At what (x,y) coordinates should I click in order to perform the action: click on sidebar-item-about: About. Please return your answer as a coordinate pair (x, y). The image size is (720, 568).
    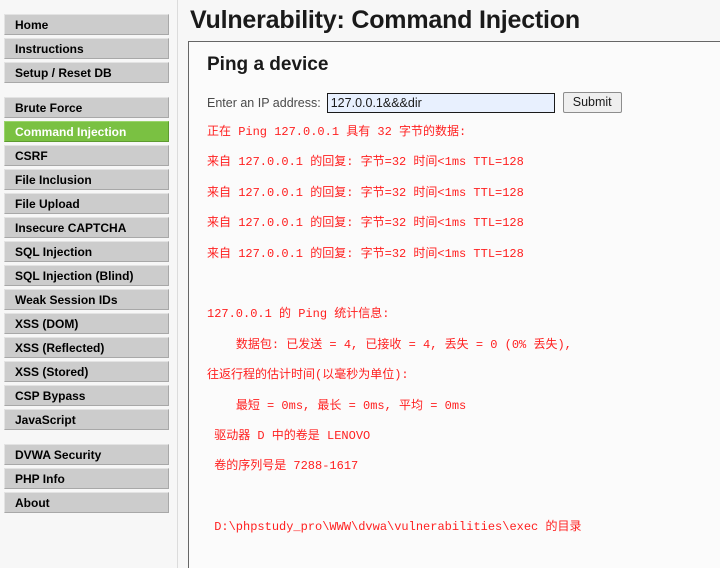
    Looking at the image, I should click on (86, 502).